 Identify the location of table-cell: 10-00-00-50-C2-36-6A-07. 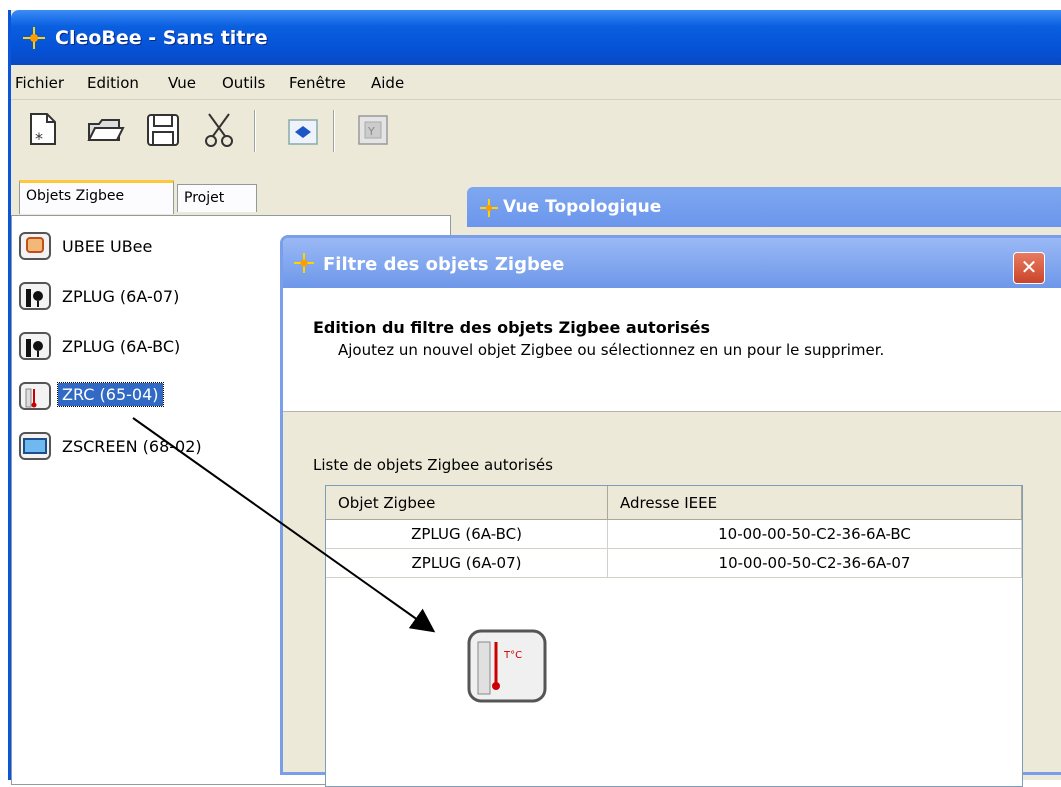
(815, 563).